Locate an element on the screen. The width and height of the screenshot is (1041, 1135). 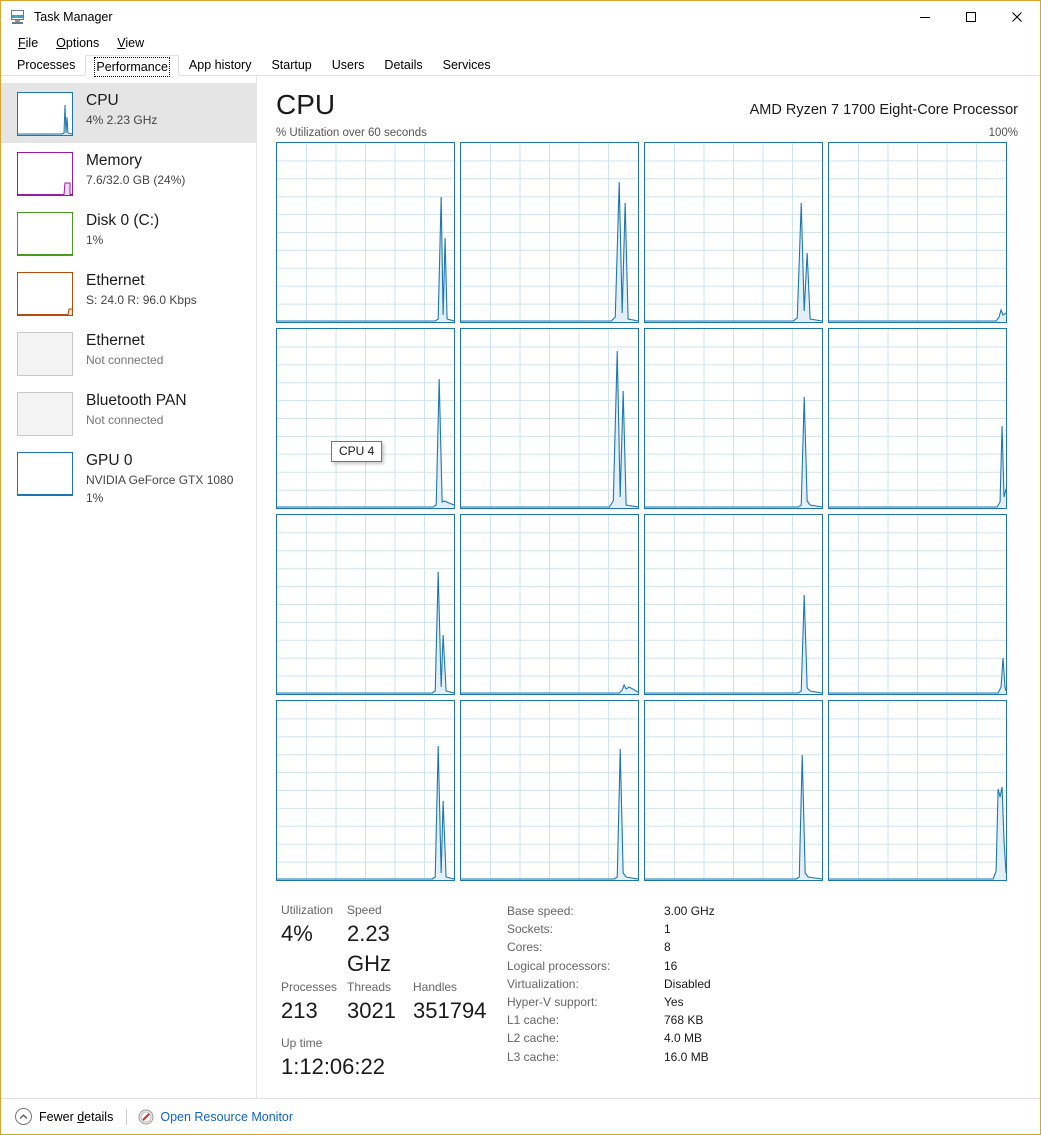
cpu-thumbnail-graph is located at coordinates (45, 114).